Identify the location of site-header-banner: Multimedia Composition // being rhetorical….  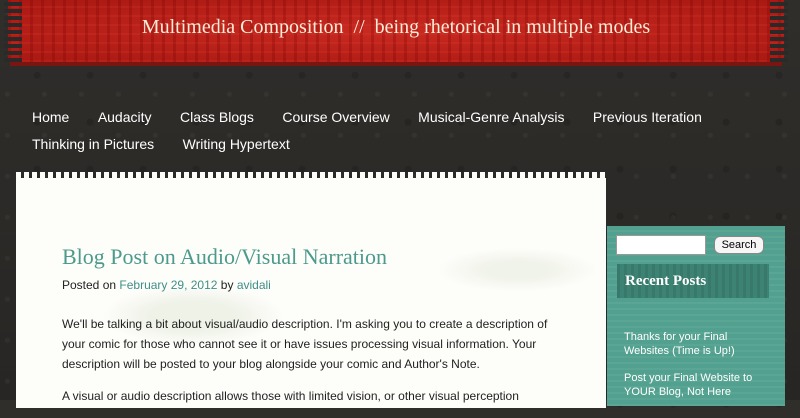
(396, 31).